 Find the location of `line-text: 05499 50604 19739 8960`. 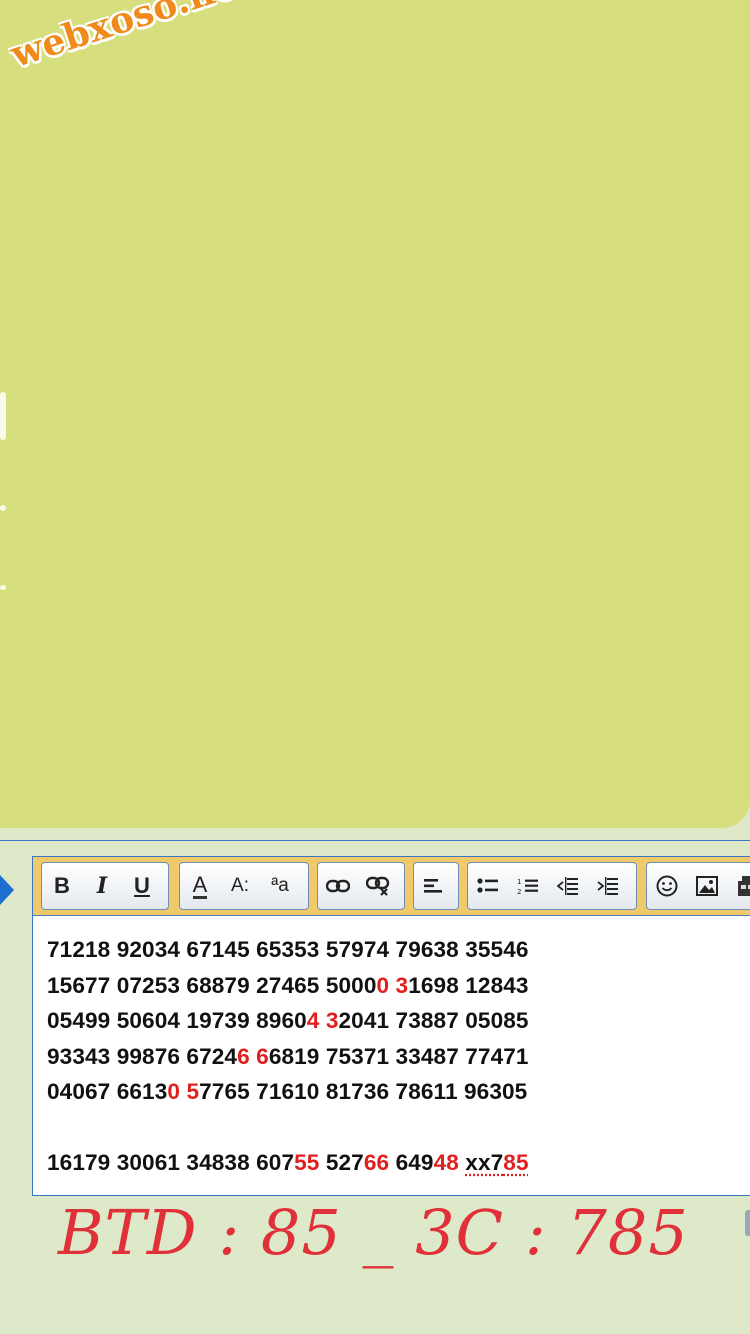

line-text: 05499 50604 19739 8960 is located at coordinates (177, 1020).